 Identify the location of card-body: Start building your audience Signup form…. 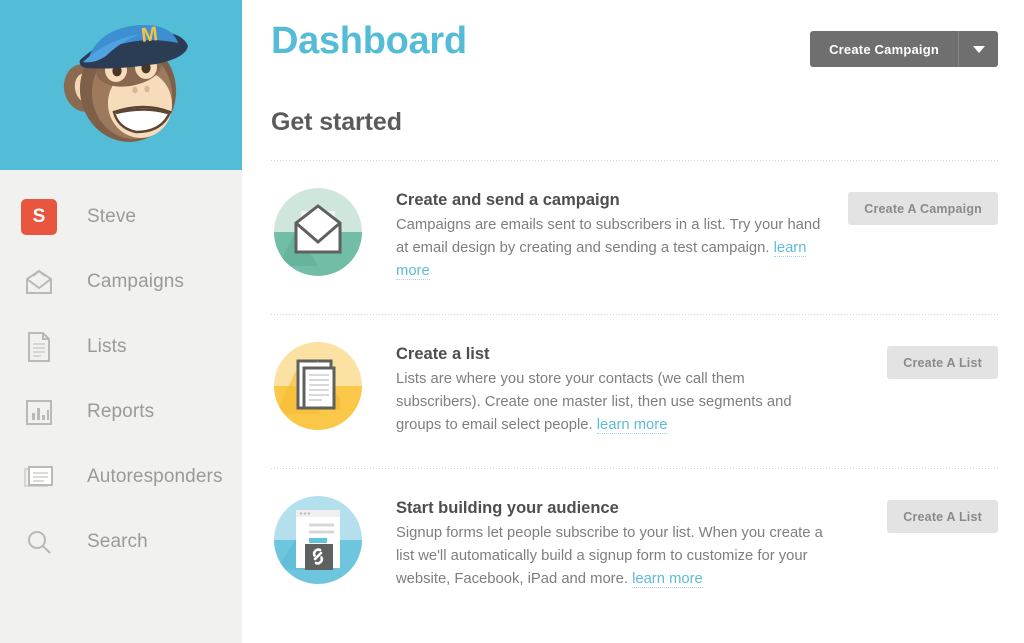
(612, 543).